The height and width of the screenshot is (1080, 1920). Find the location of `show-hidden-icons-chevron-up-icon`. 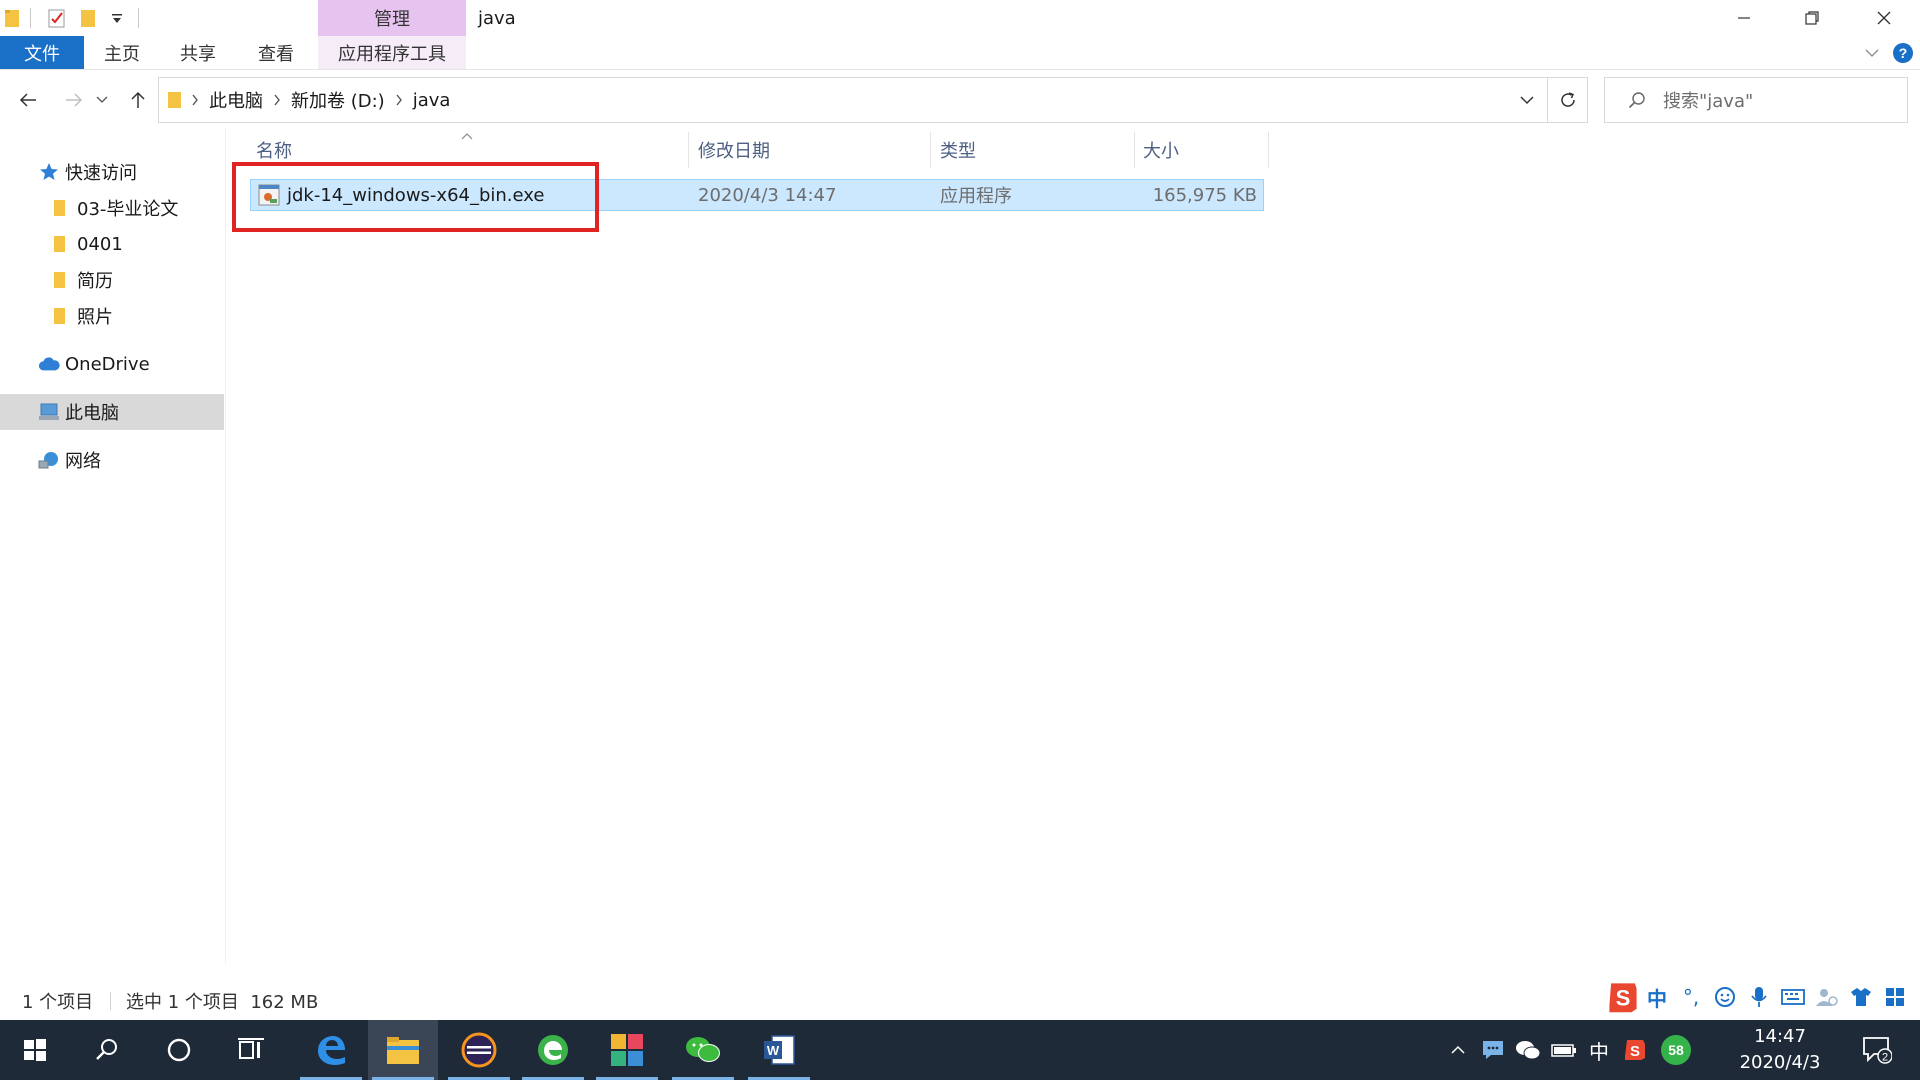

show-hidden-icons-chevron-up-icon is located at coordinates (1458, 1050).